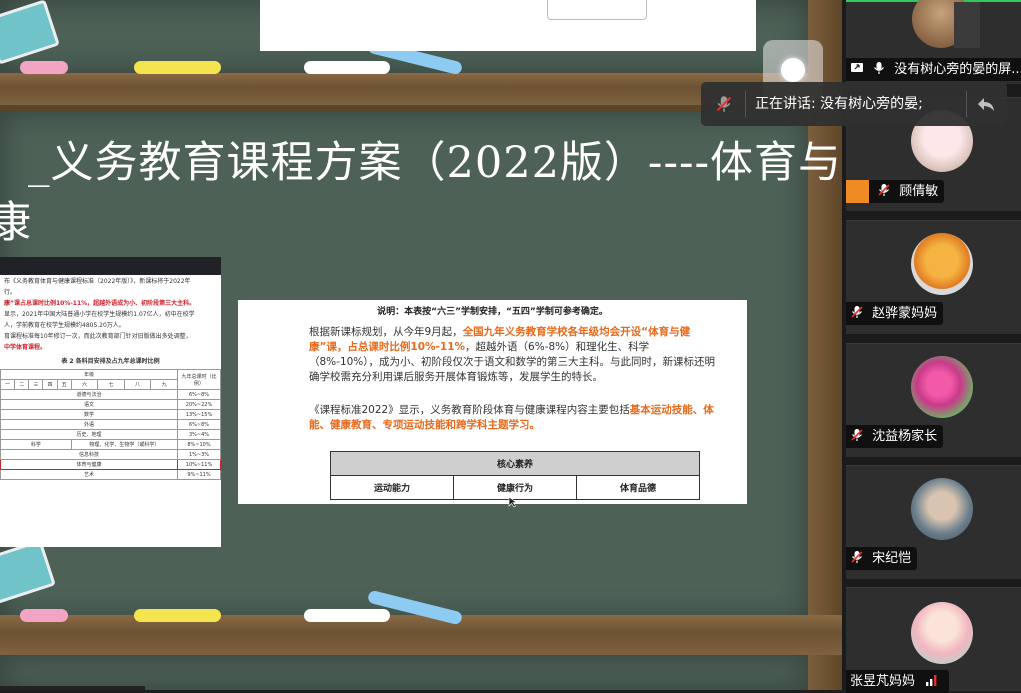 The height and width of the screenshot is (693, 1021). I want to click on grade-cell: 五, so click(64, 384).